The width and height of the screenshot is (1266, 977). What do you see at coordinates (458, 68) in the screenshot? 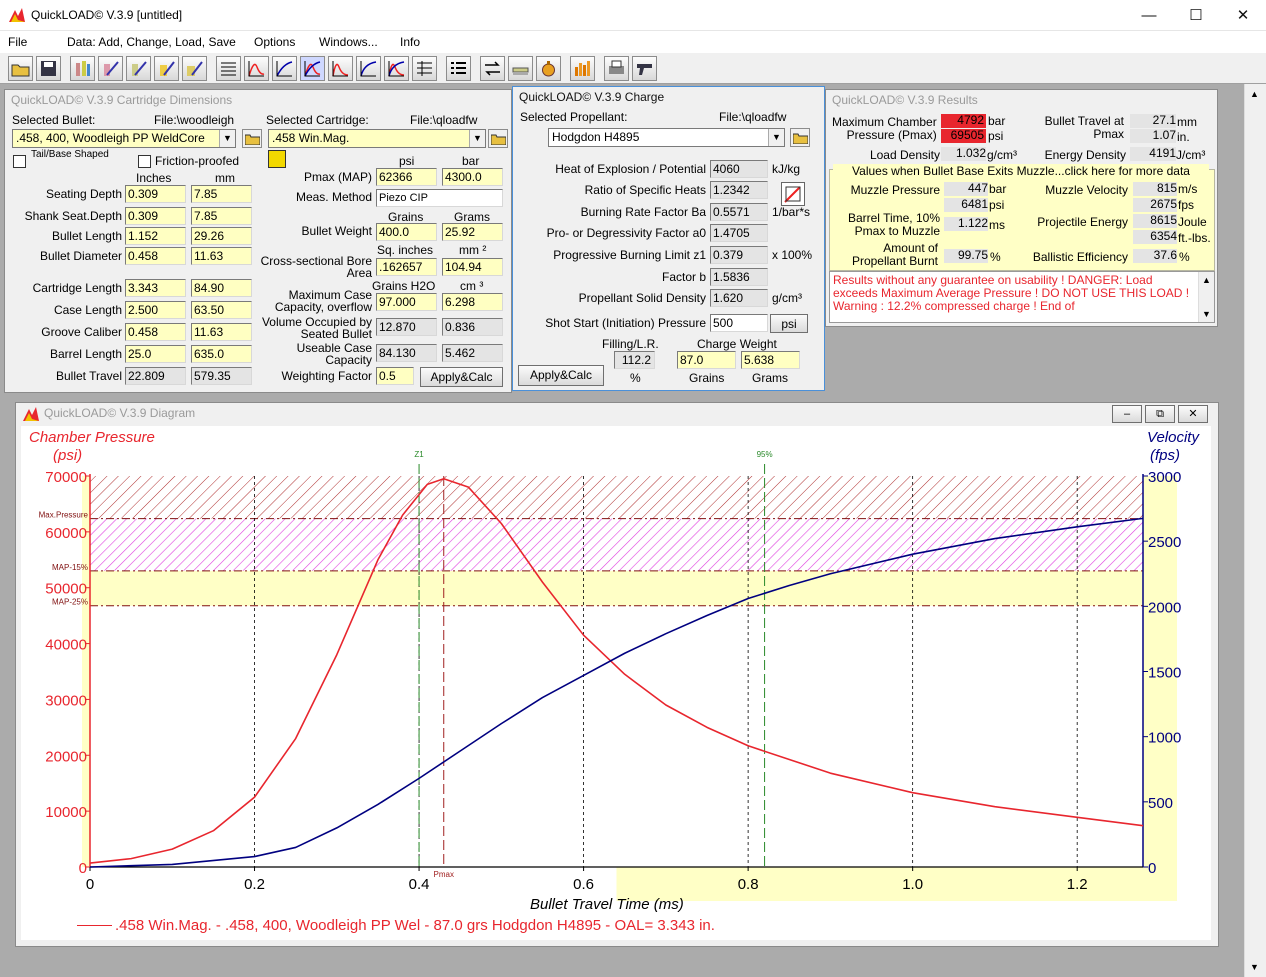
I see `sequence-table-button` at bounding box center [458, 68].